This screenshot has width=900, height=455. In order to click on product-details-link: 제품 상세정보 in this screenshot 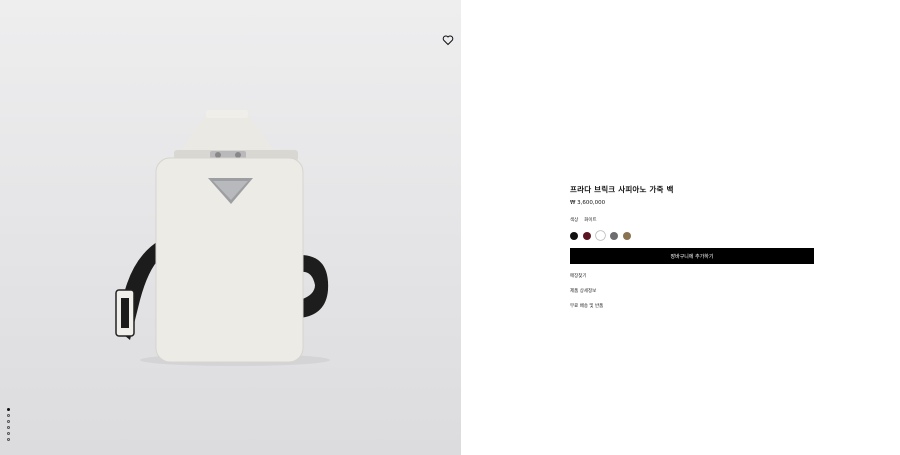, I will do `click(692, 291)`.